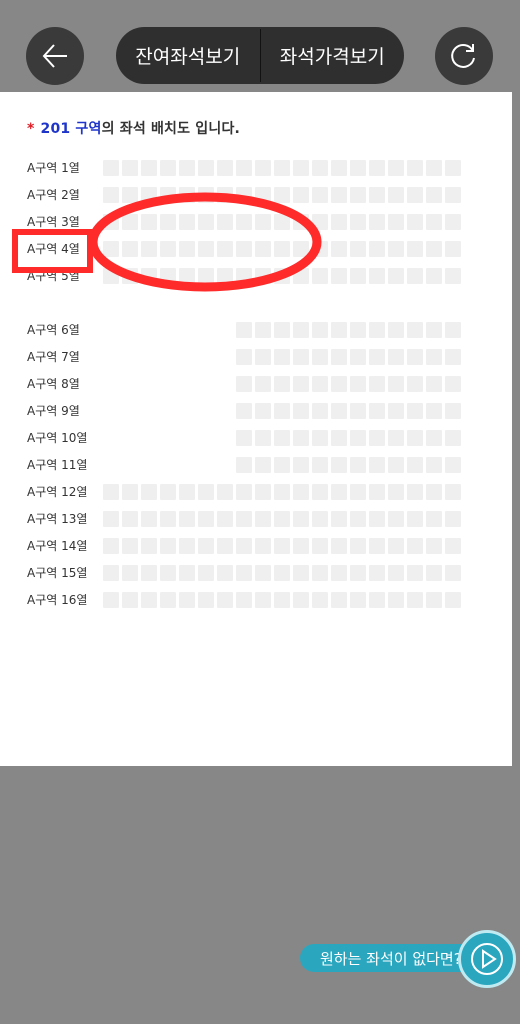 The height and width of the screenshot is (1024, 520). I want to click on find-seat-promo: 원하는 좌석이 없다면?, so click(409, 960).